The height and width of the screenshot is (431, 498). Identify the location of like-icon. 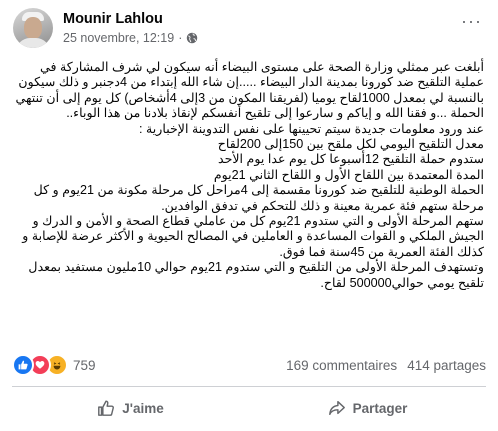
(23, 365).